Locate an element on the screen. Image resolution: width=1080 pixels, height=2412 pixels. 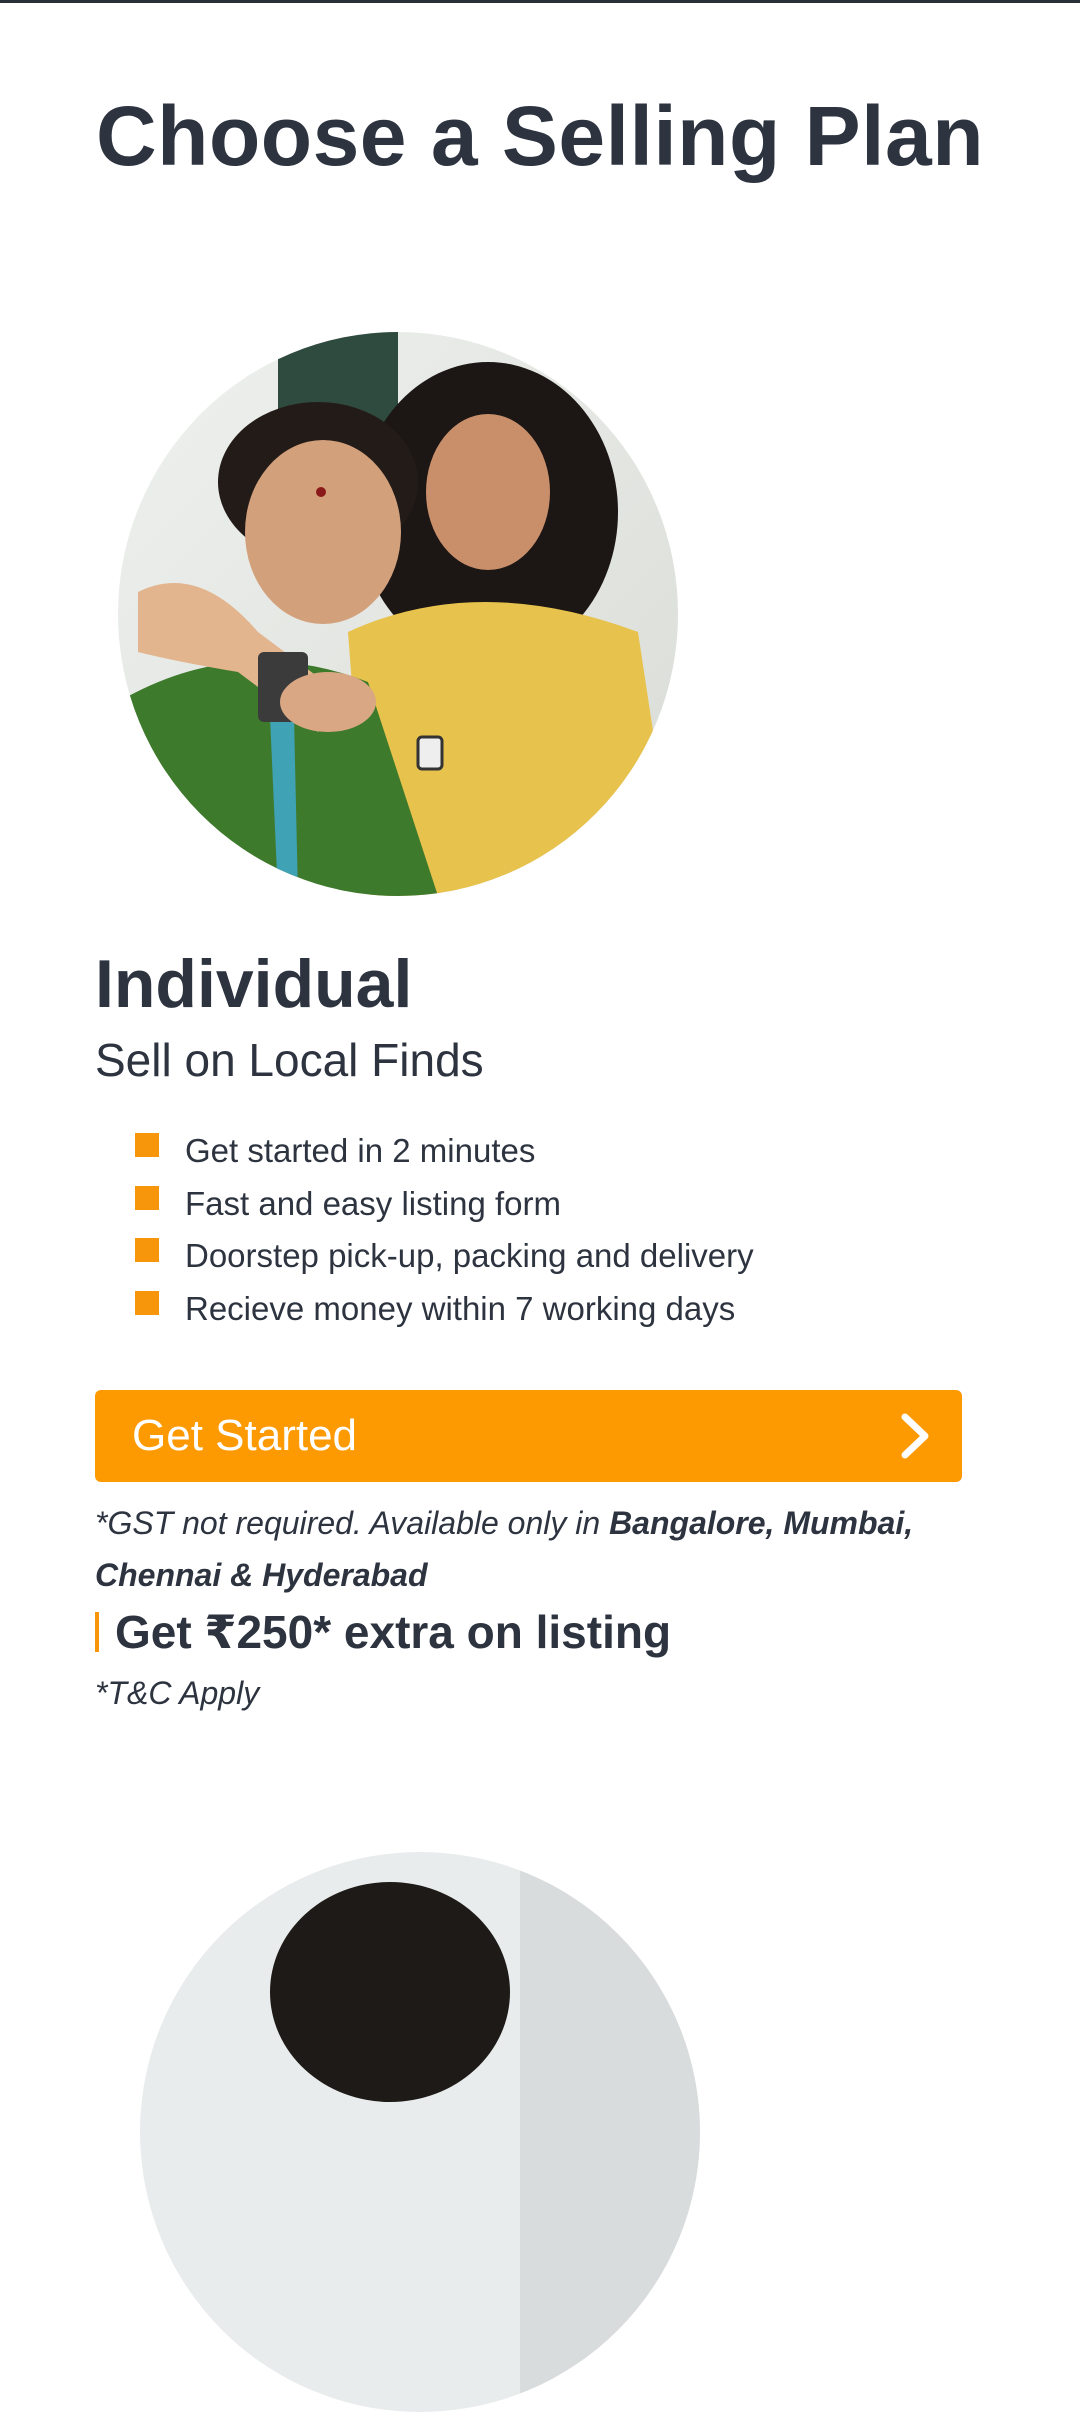
chevron-right-icon is located at coordinates (915, 1436).